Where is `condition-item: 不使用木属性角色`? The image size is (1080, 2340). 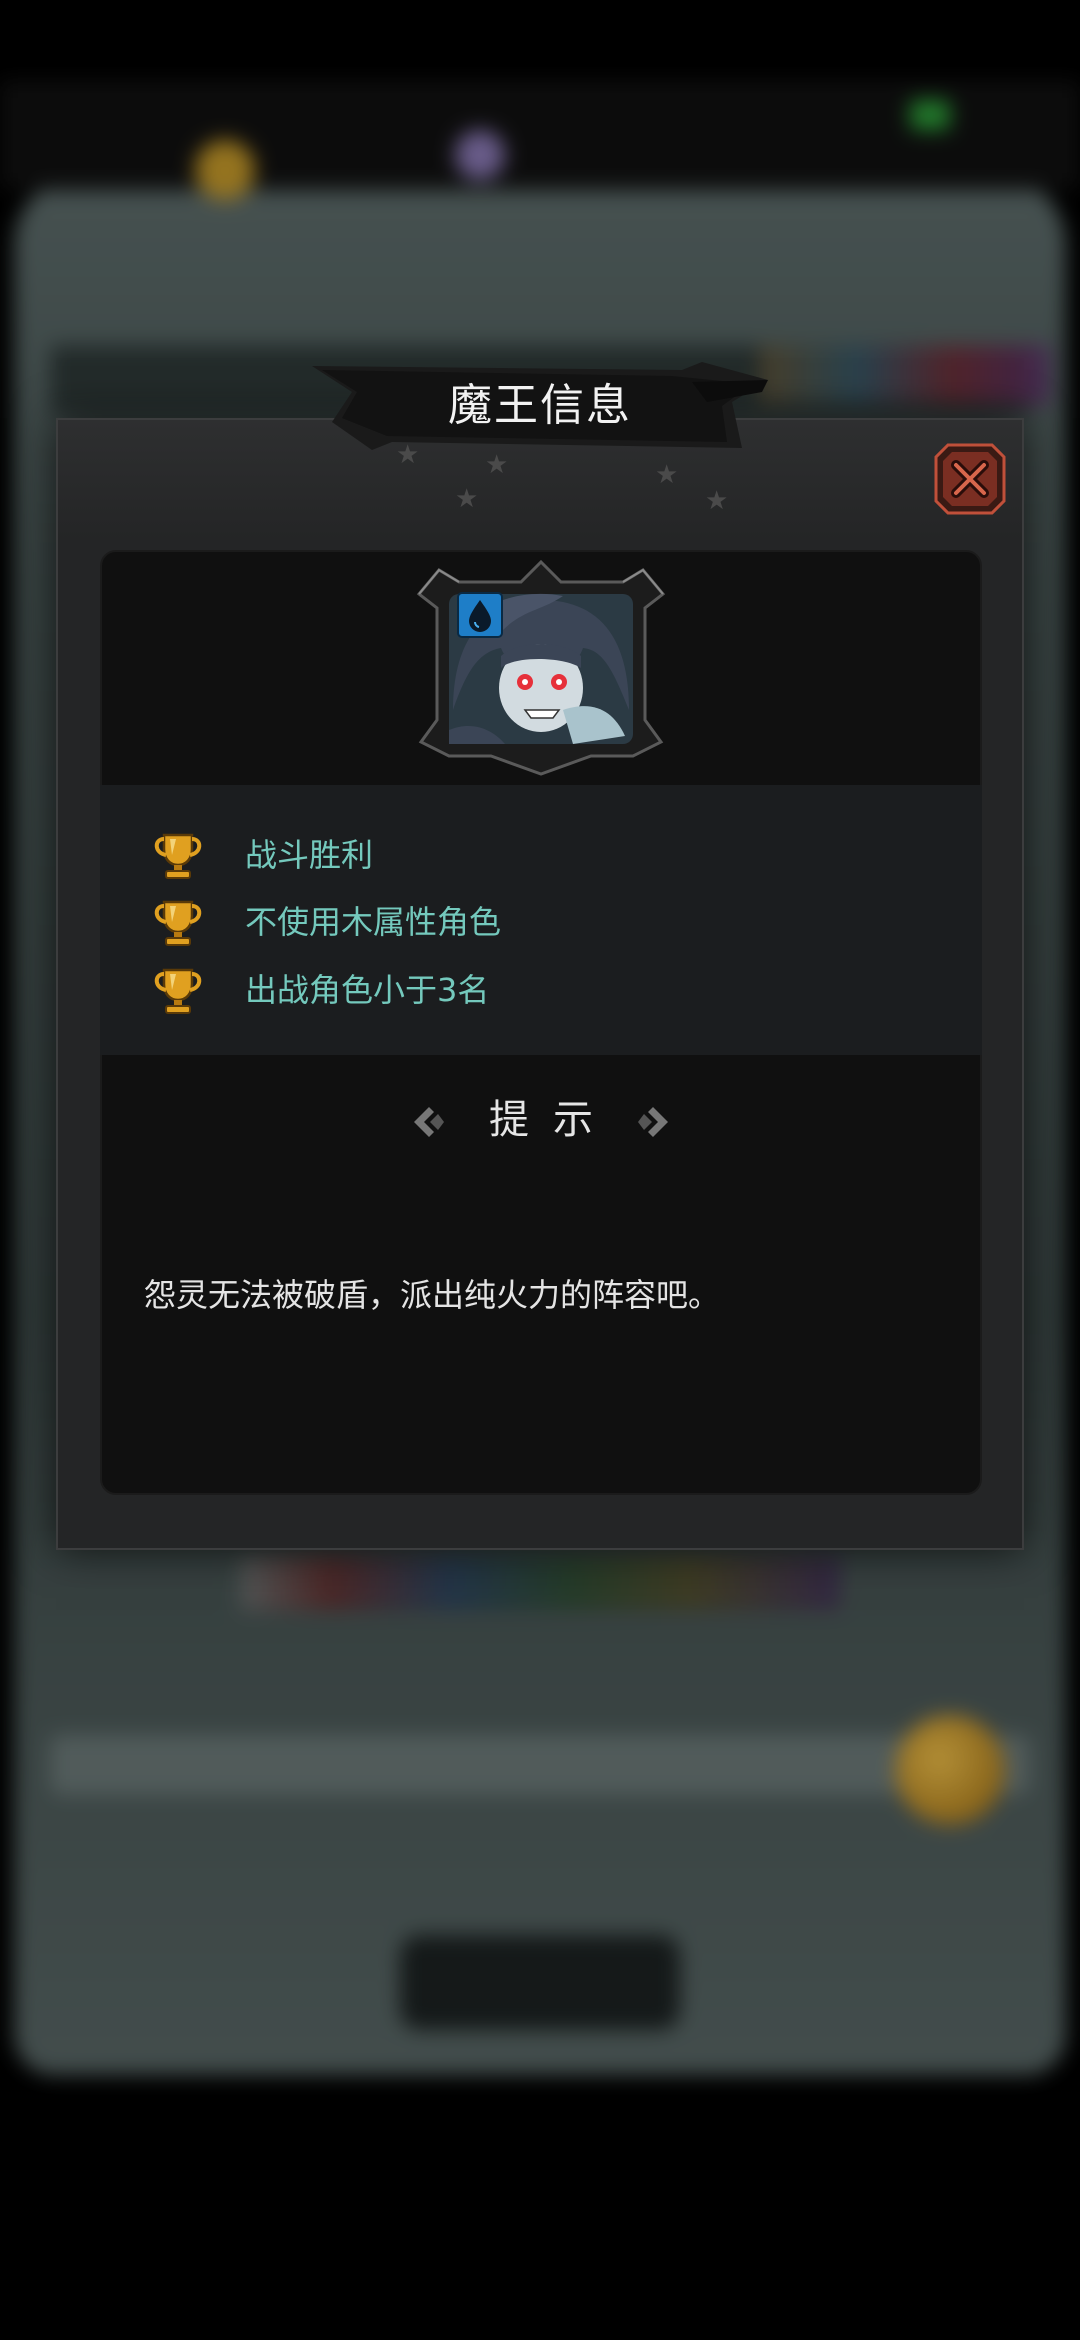 condition-item: 不使用木属性角色 is located at coordinates (541, 922).